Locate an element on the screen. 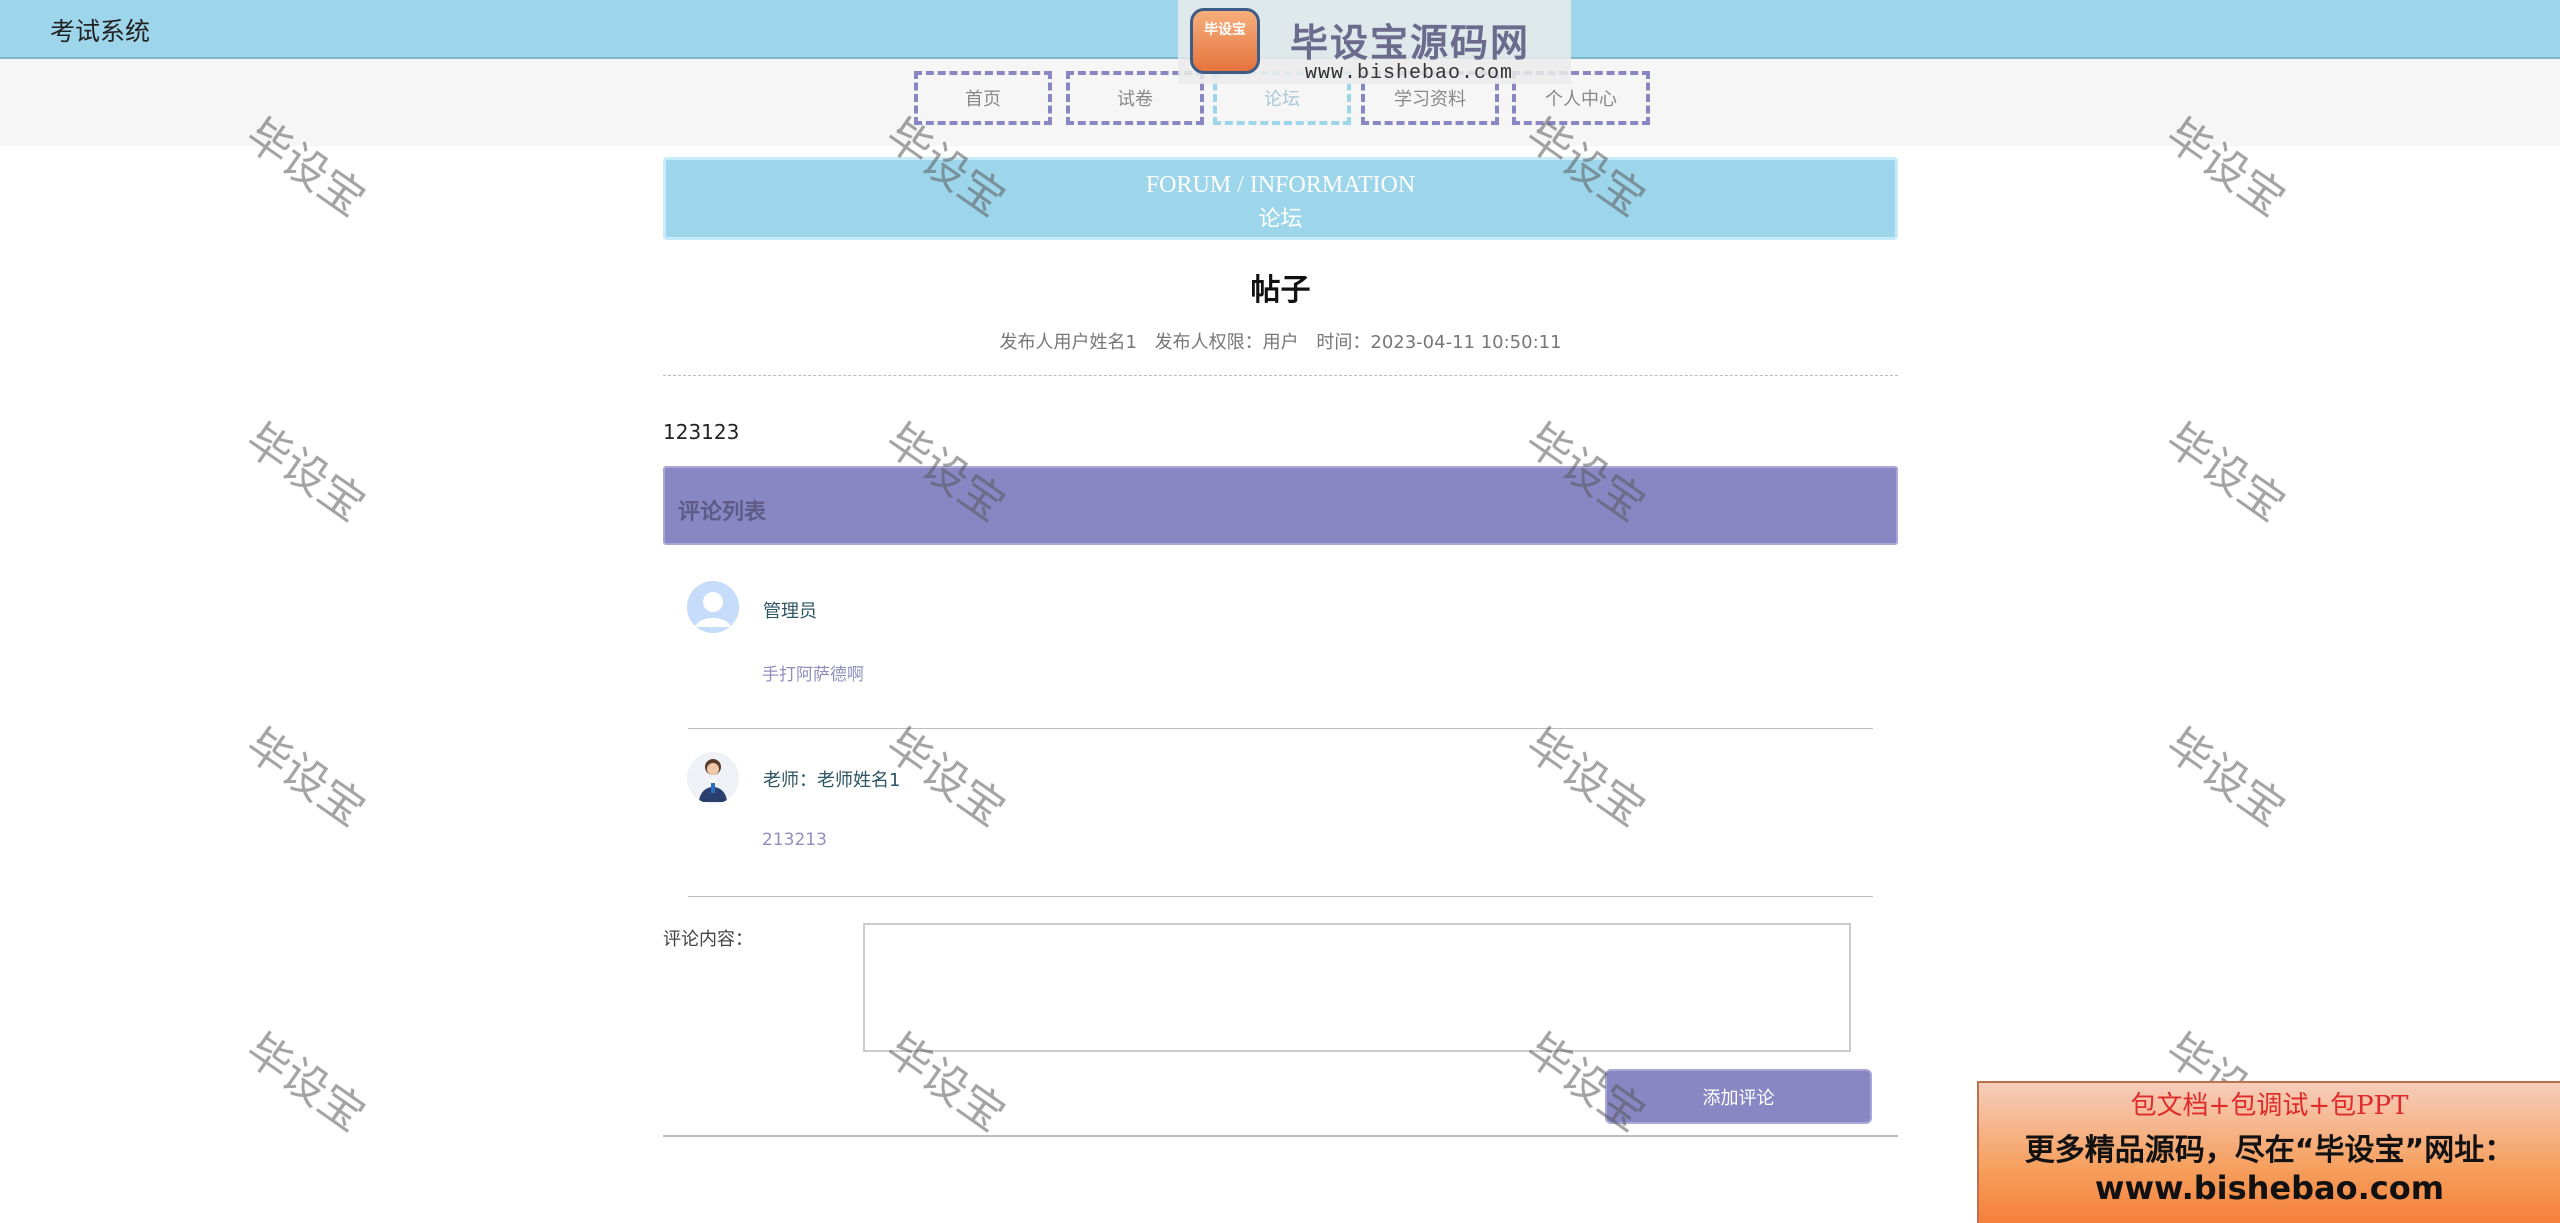 This screenshot has width=2560, height=1223. divider is located at coordinates (1280, 375).